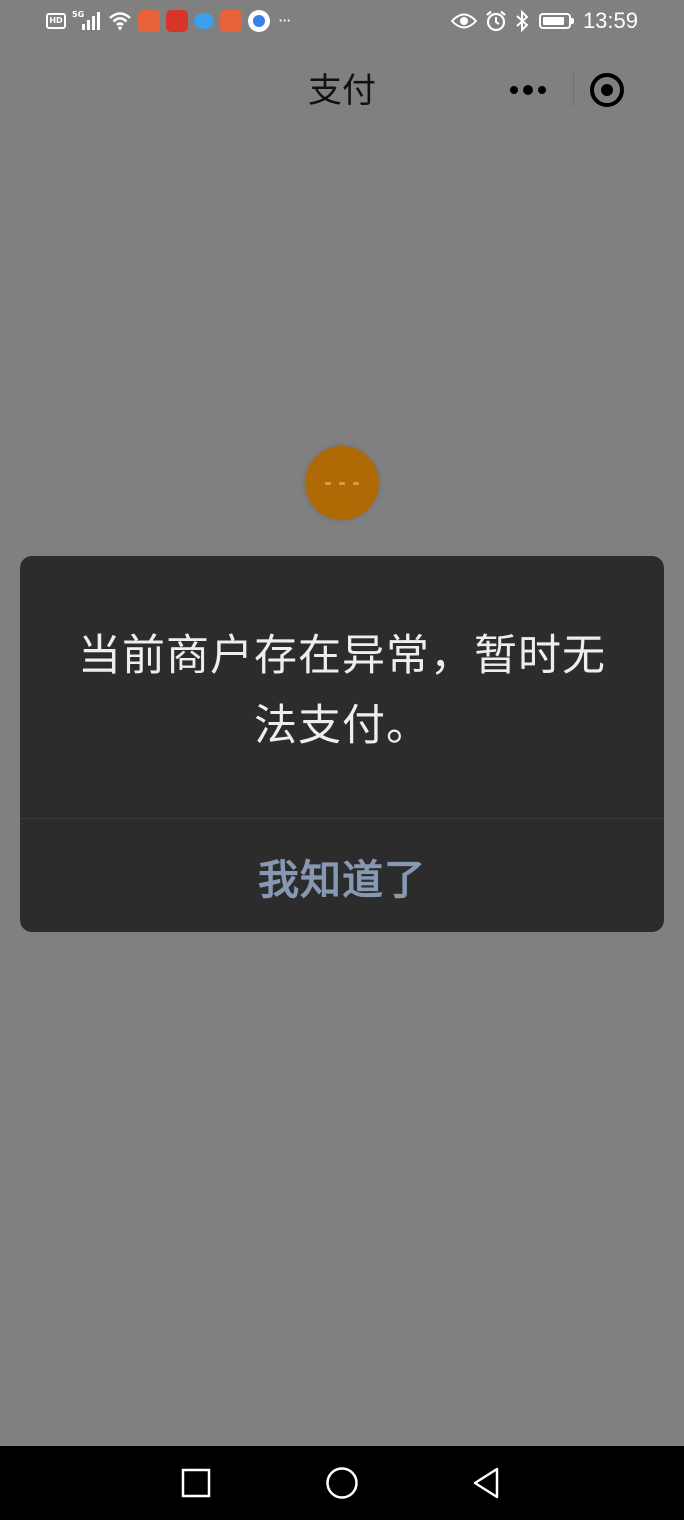 Image resolution: width=684 pixels, height=1520 pixels. I want to click on battery-icon, so click(556, 21).